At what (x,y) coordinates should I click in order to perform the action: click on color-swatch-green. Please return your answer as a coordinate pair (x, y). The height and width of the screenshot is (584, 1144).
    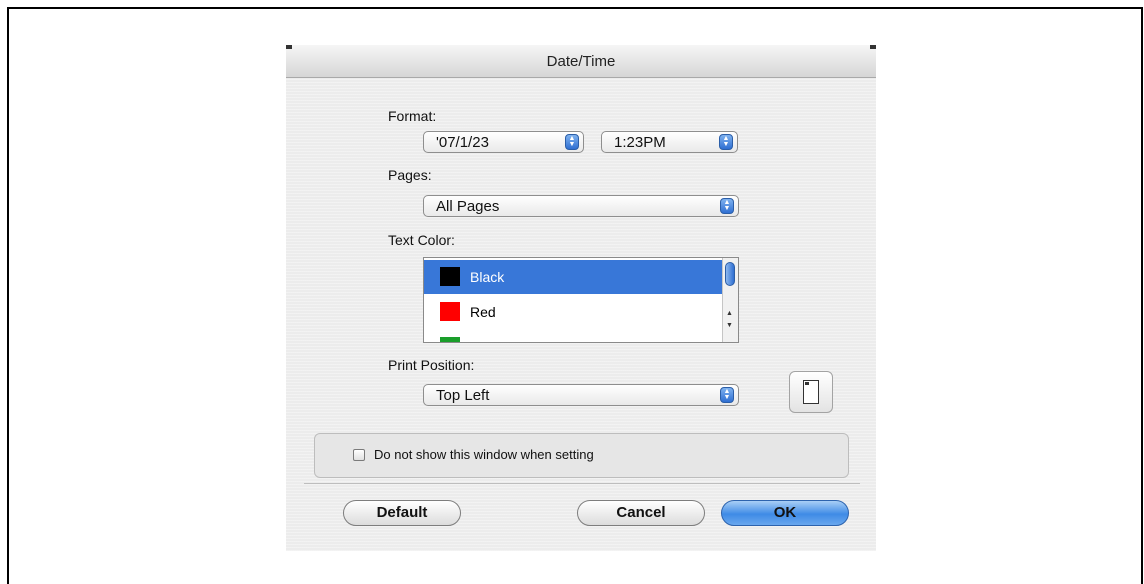
    Looking at the image, I should click on (450, 339).